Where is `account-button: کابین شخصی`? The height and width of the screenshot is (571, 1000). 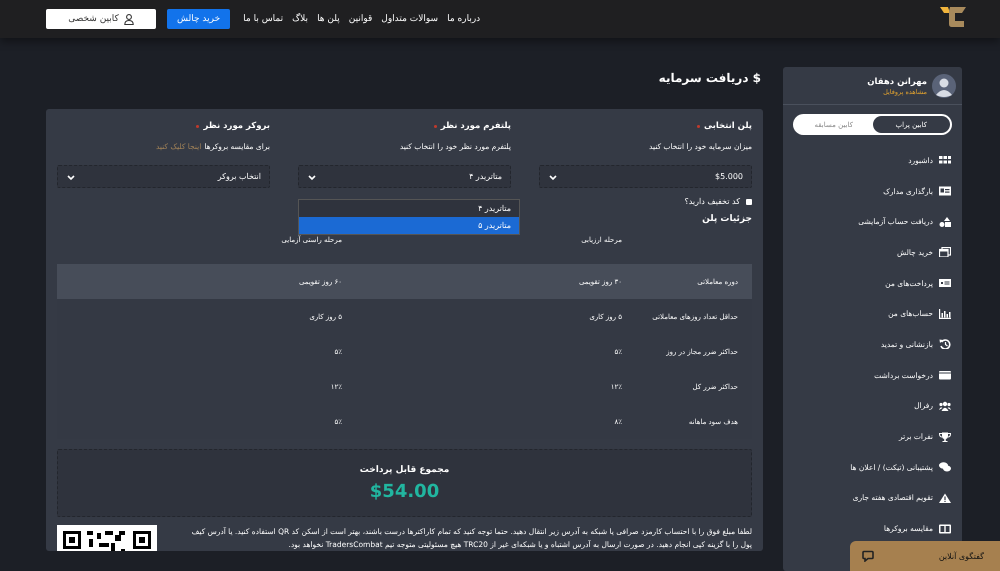 account-button: کابین شخصی is located at coordinates (101, 19).